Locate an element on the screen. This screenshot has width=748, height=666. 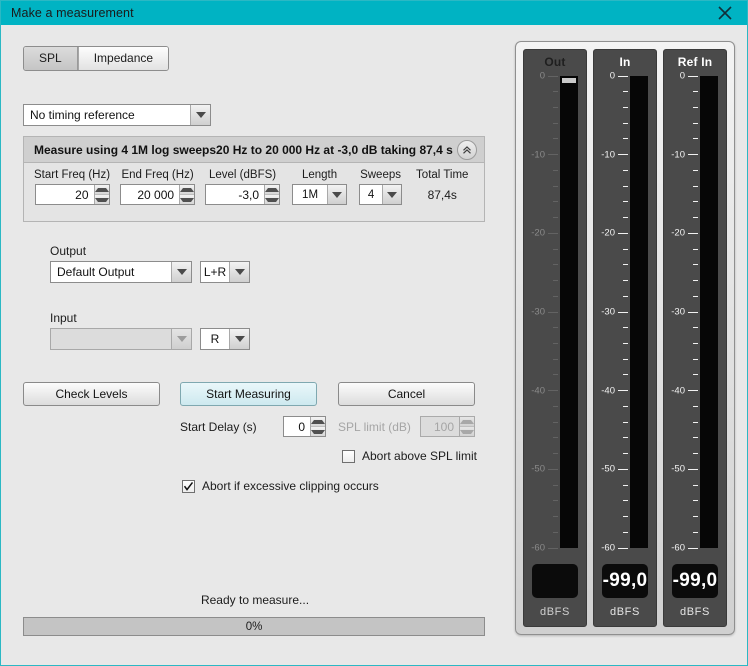
cancel-button: Cancel is located at coordinates (406, 394).